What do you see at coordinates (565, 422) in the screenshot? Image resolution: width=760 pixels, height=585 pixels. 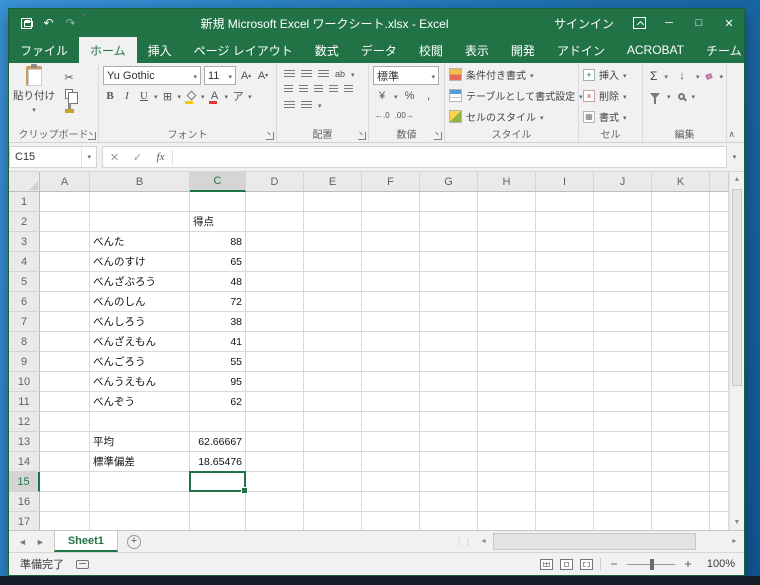 I see `cell-I12` at bounding box center [565, 422].